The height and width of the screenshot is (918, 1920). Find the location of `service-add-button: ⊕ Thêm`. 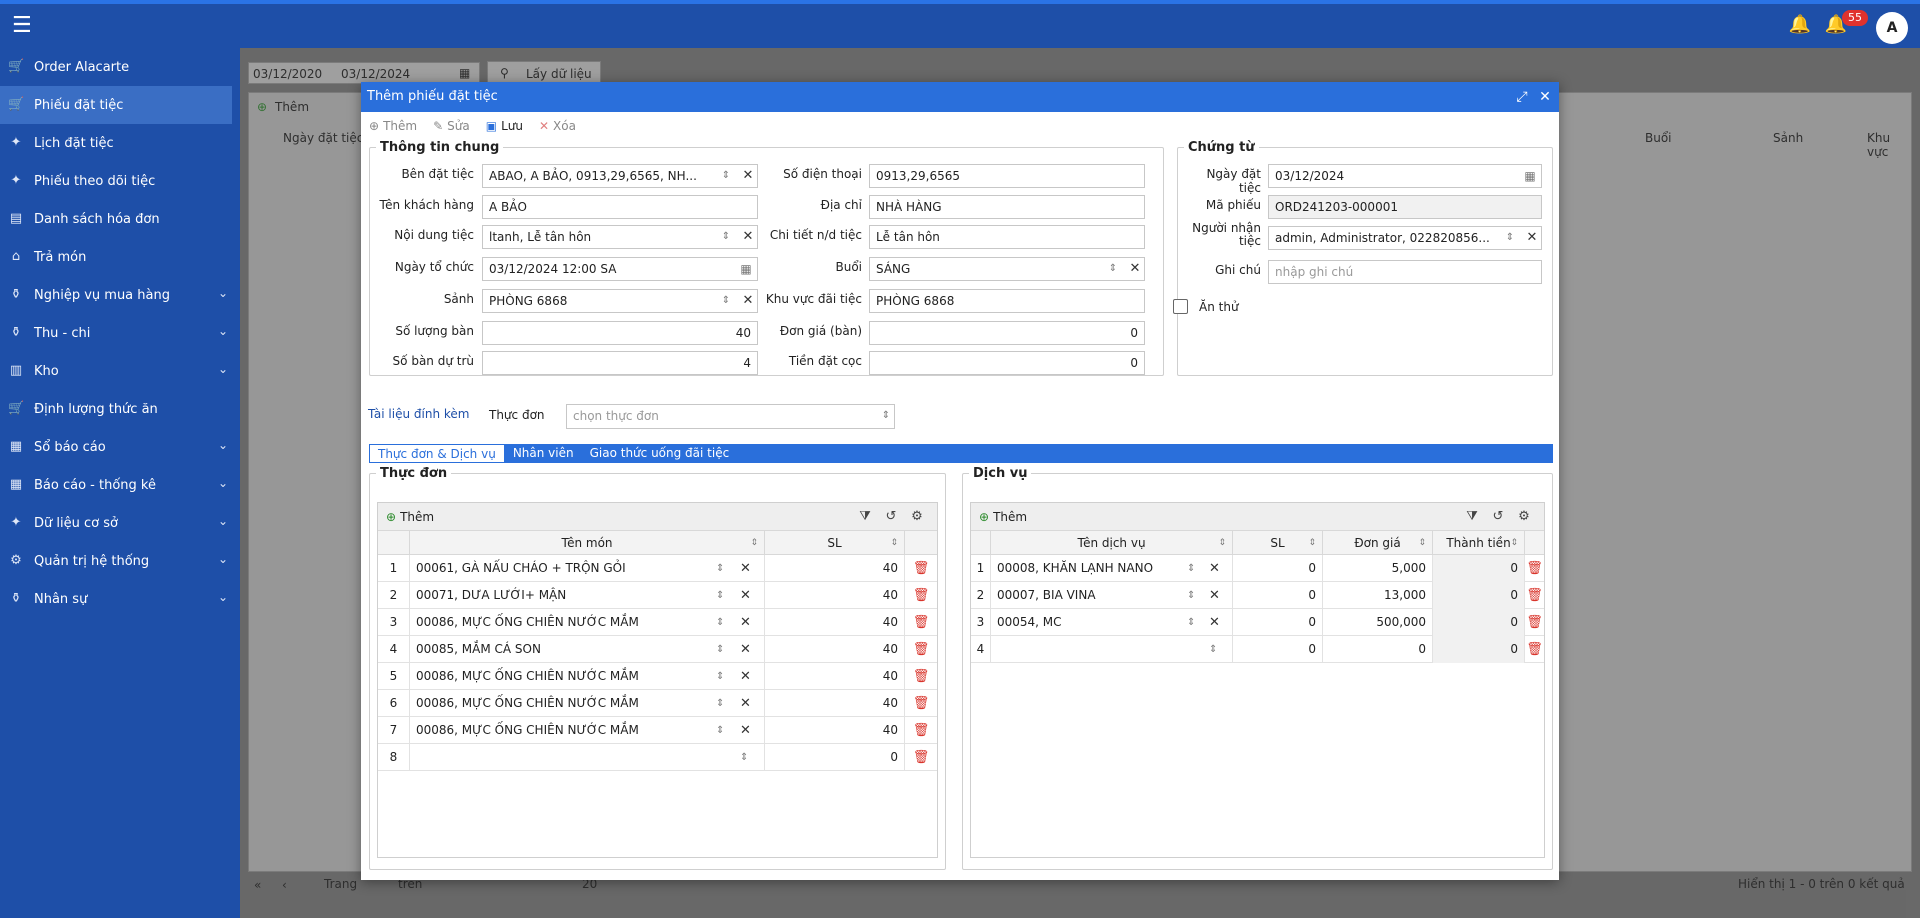

service-add-button: ⊕ Thêm is located at coordinates (1003, 517).